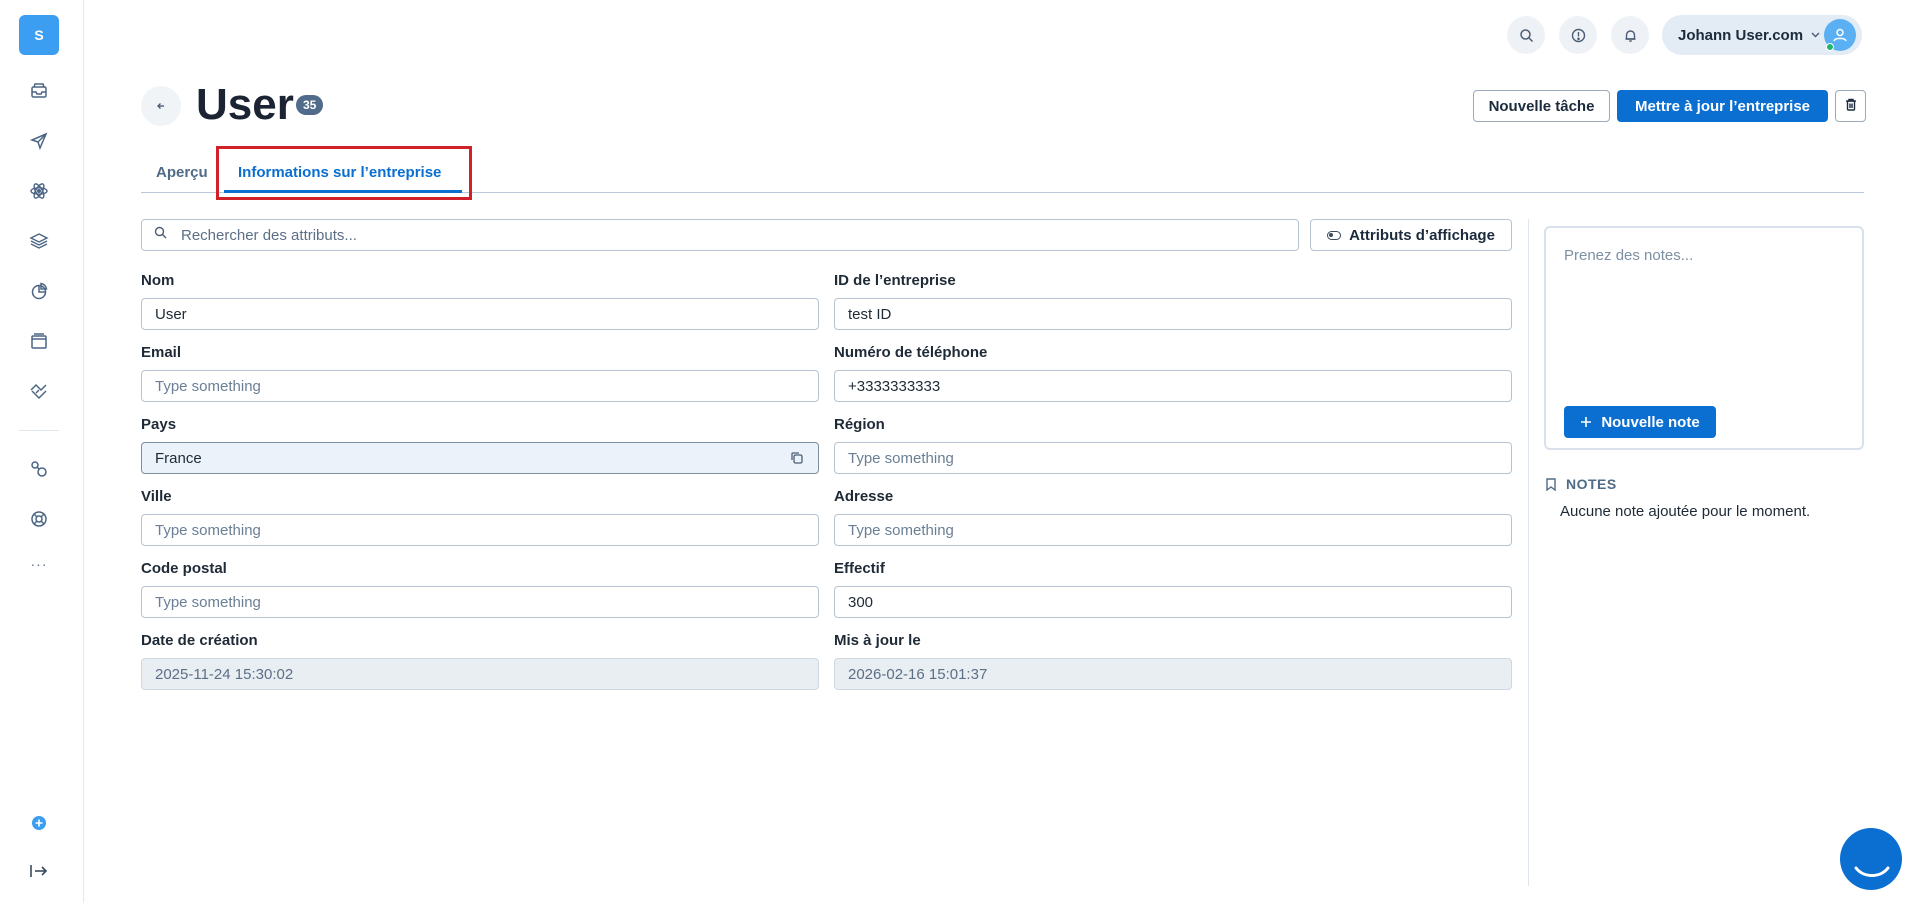 The width and height of the screenshot is (1911, 903). What do you see at coordinates (1173, 314) in the screenshot?
I see `company-id-field: test ID` at bounding box center [1173, 314].